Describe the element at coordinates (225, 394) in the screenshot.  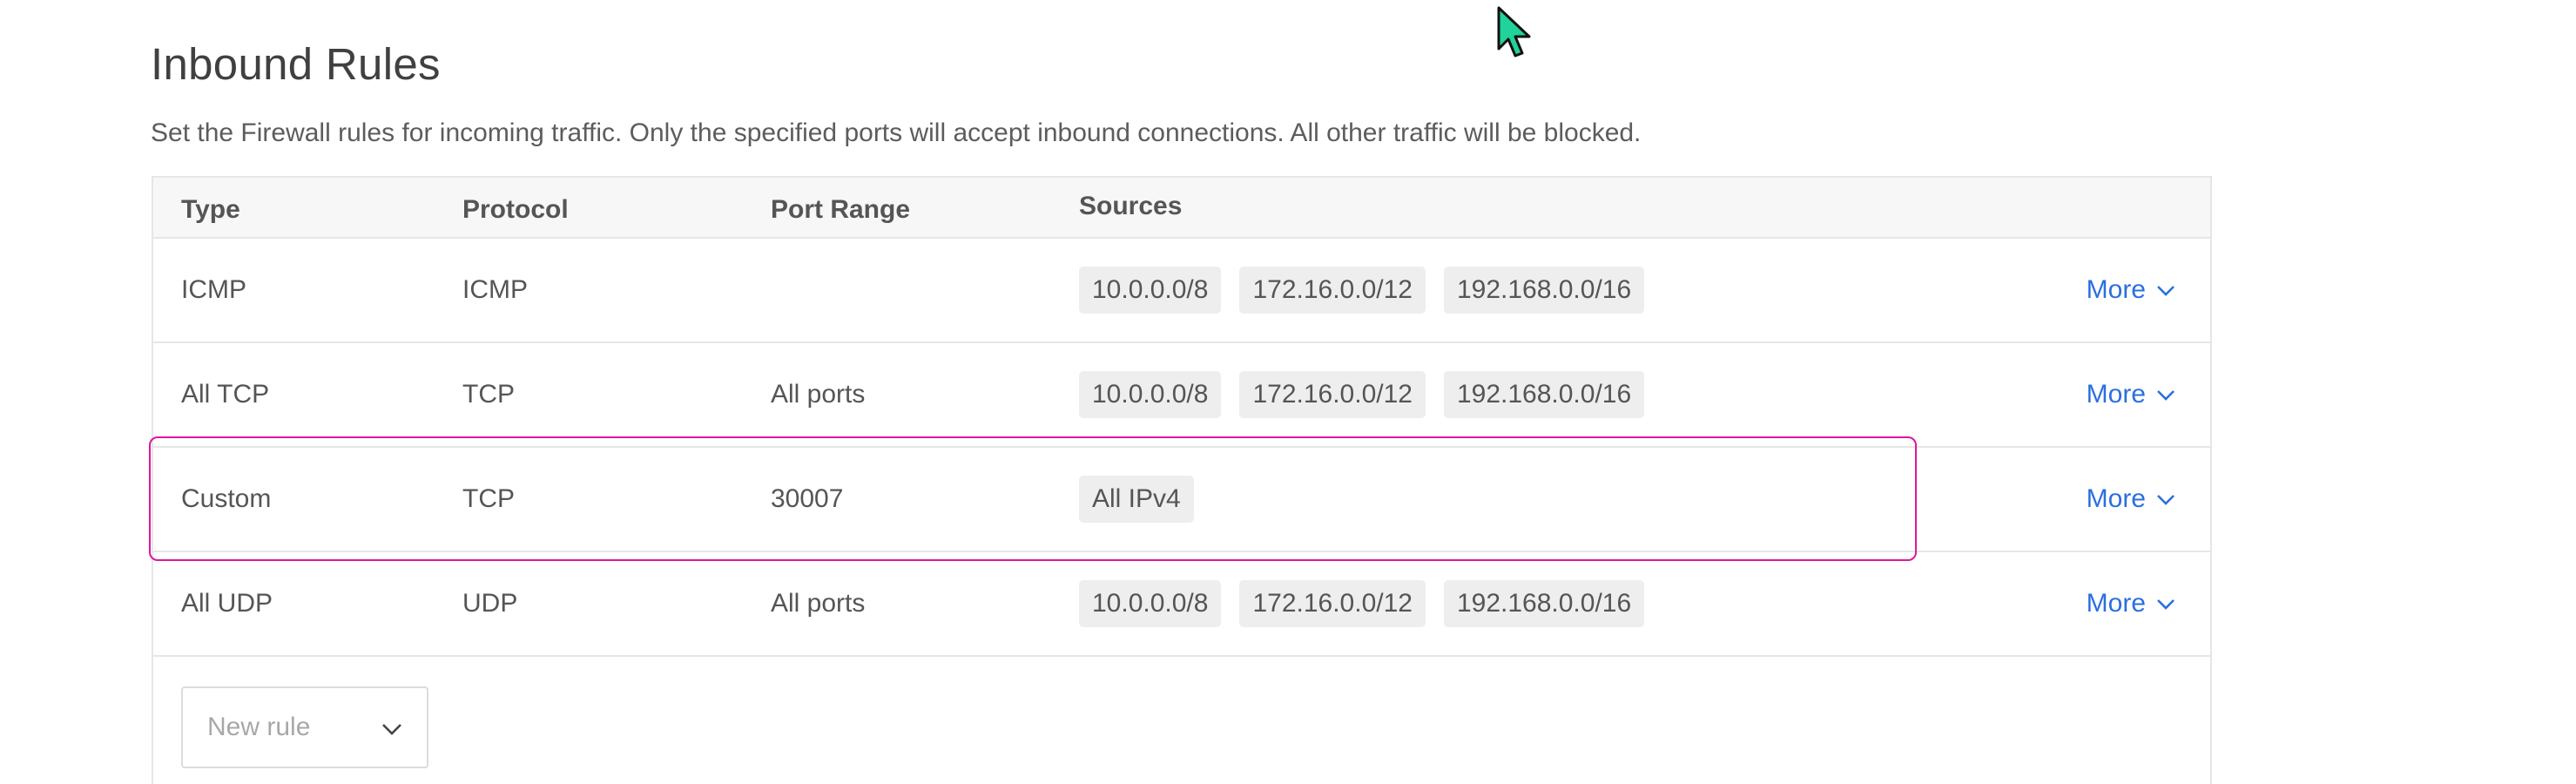
I see `rule-type: All TCP` at that location.